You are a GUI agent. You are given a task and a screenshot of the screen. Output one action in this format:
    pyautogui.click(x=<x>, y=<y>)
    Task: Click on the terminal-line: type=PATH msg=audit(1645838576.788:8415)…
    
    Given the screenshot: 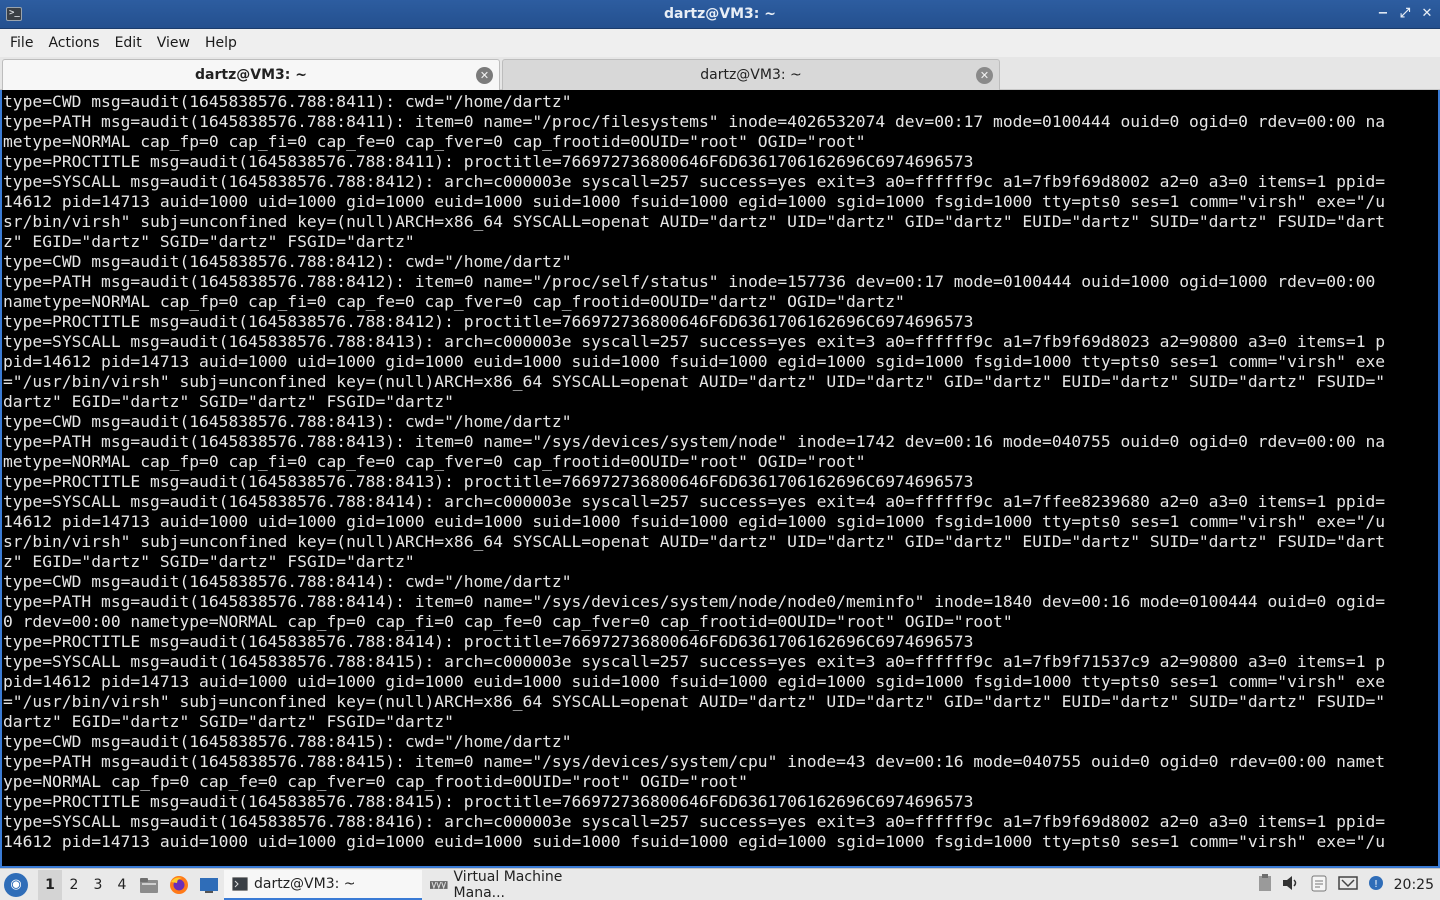 What is the action you would take?
    pyautogui.click(x=694, y=761)
    